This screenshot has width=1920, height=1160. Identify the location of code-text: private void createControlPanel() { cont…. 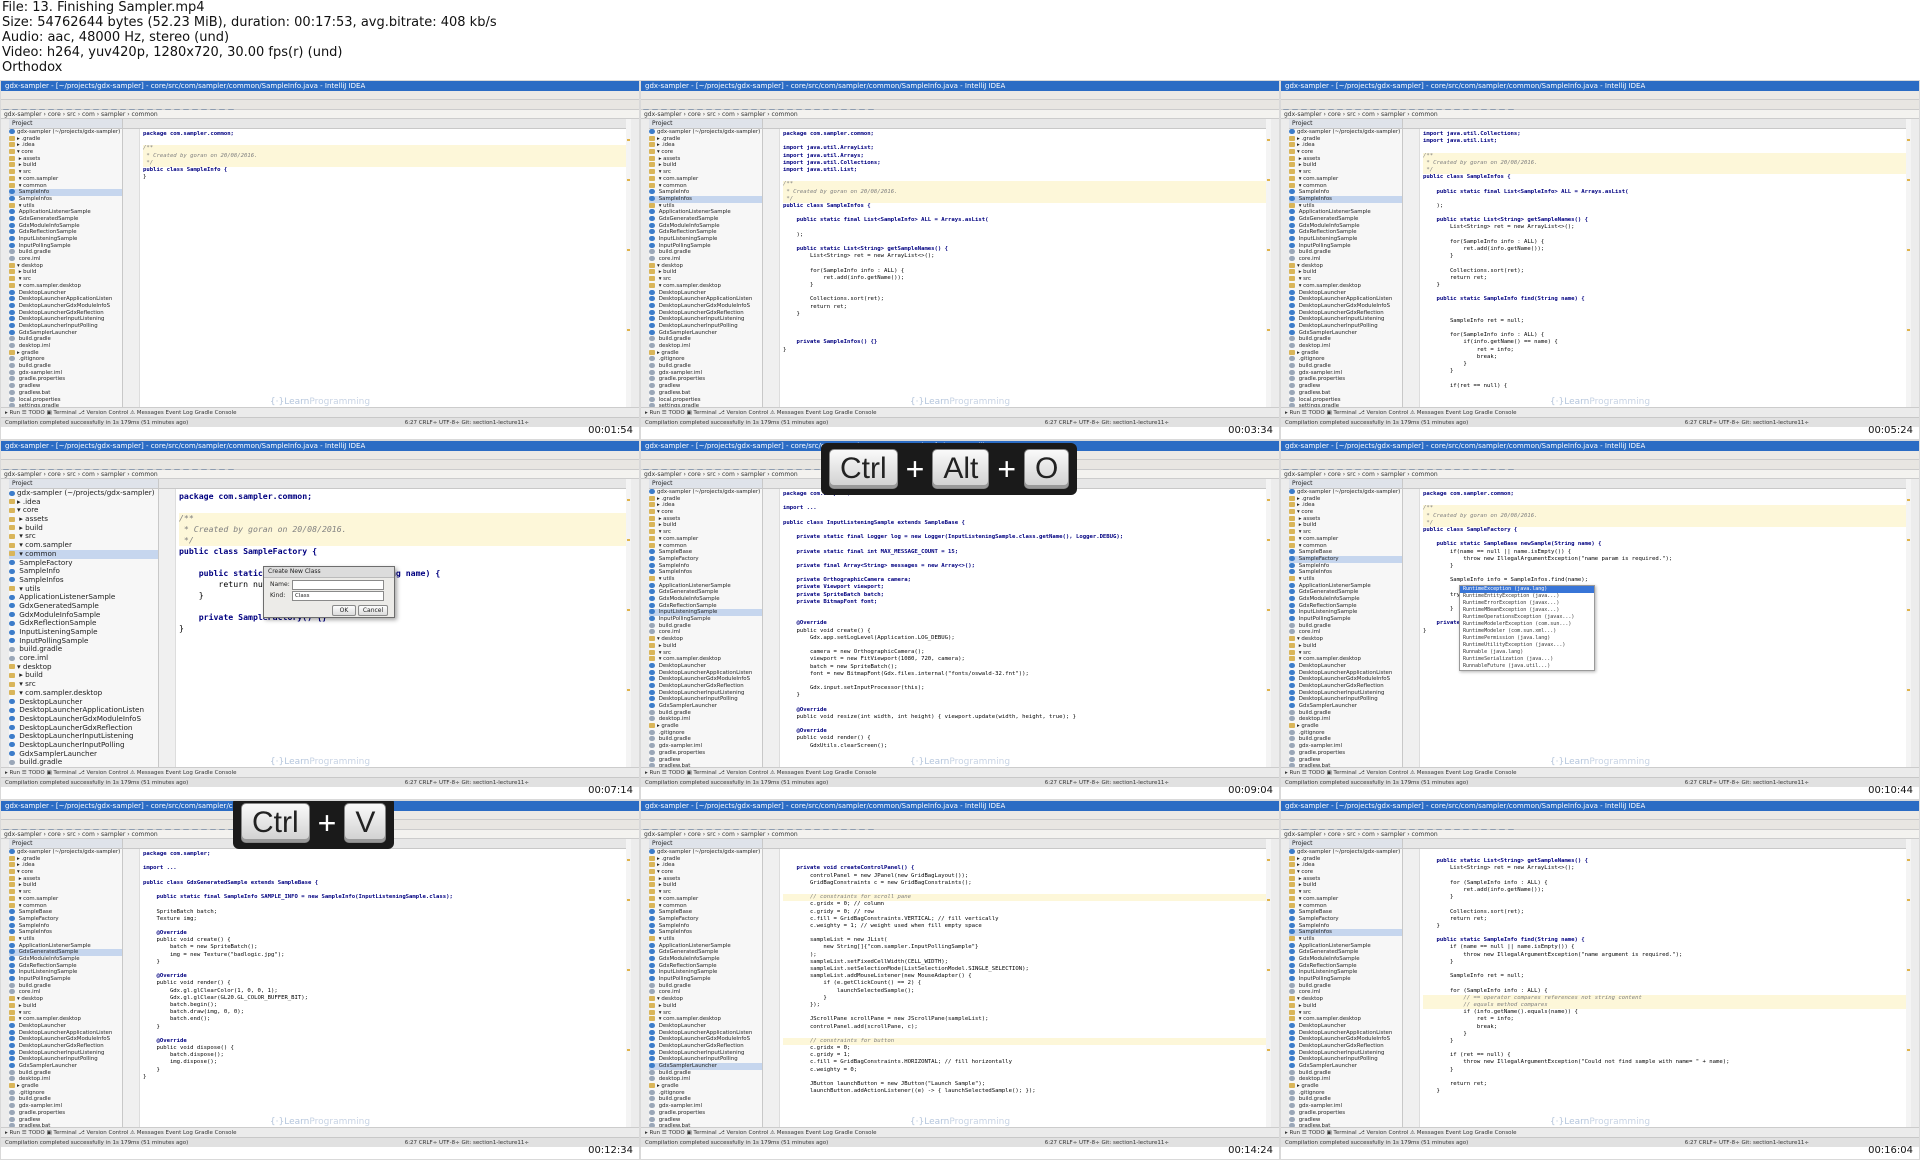
(1024, 973).